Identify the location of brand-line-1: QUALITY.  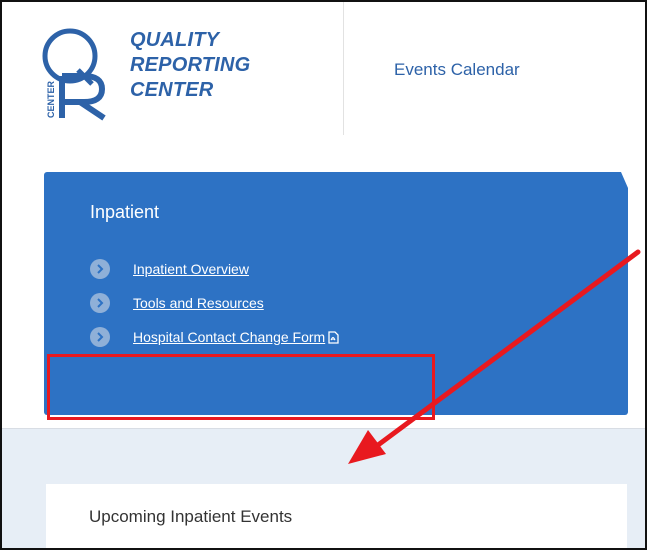
(175, 40).